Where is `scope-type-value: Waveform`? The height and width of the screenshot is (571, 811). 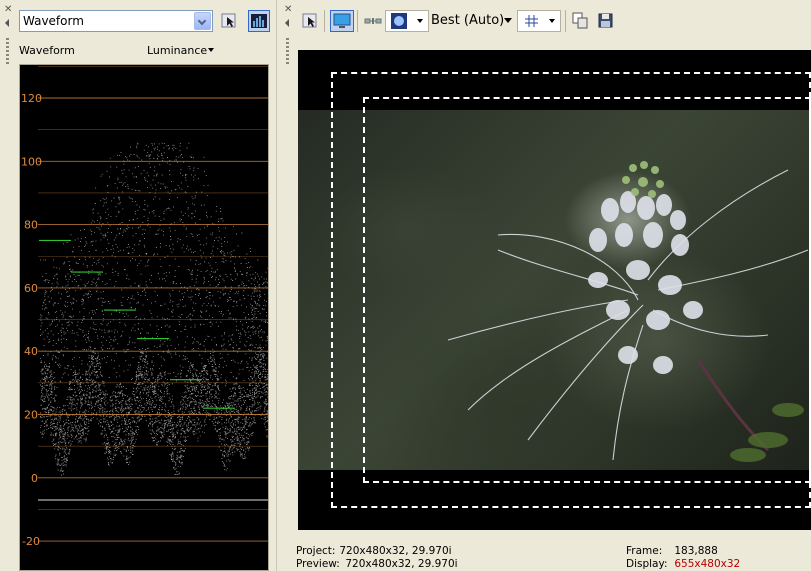
scope-type-value: Waveform is located at coordinates (53, 21).